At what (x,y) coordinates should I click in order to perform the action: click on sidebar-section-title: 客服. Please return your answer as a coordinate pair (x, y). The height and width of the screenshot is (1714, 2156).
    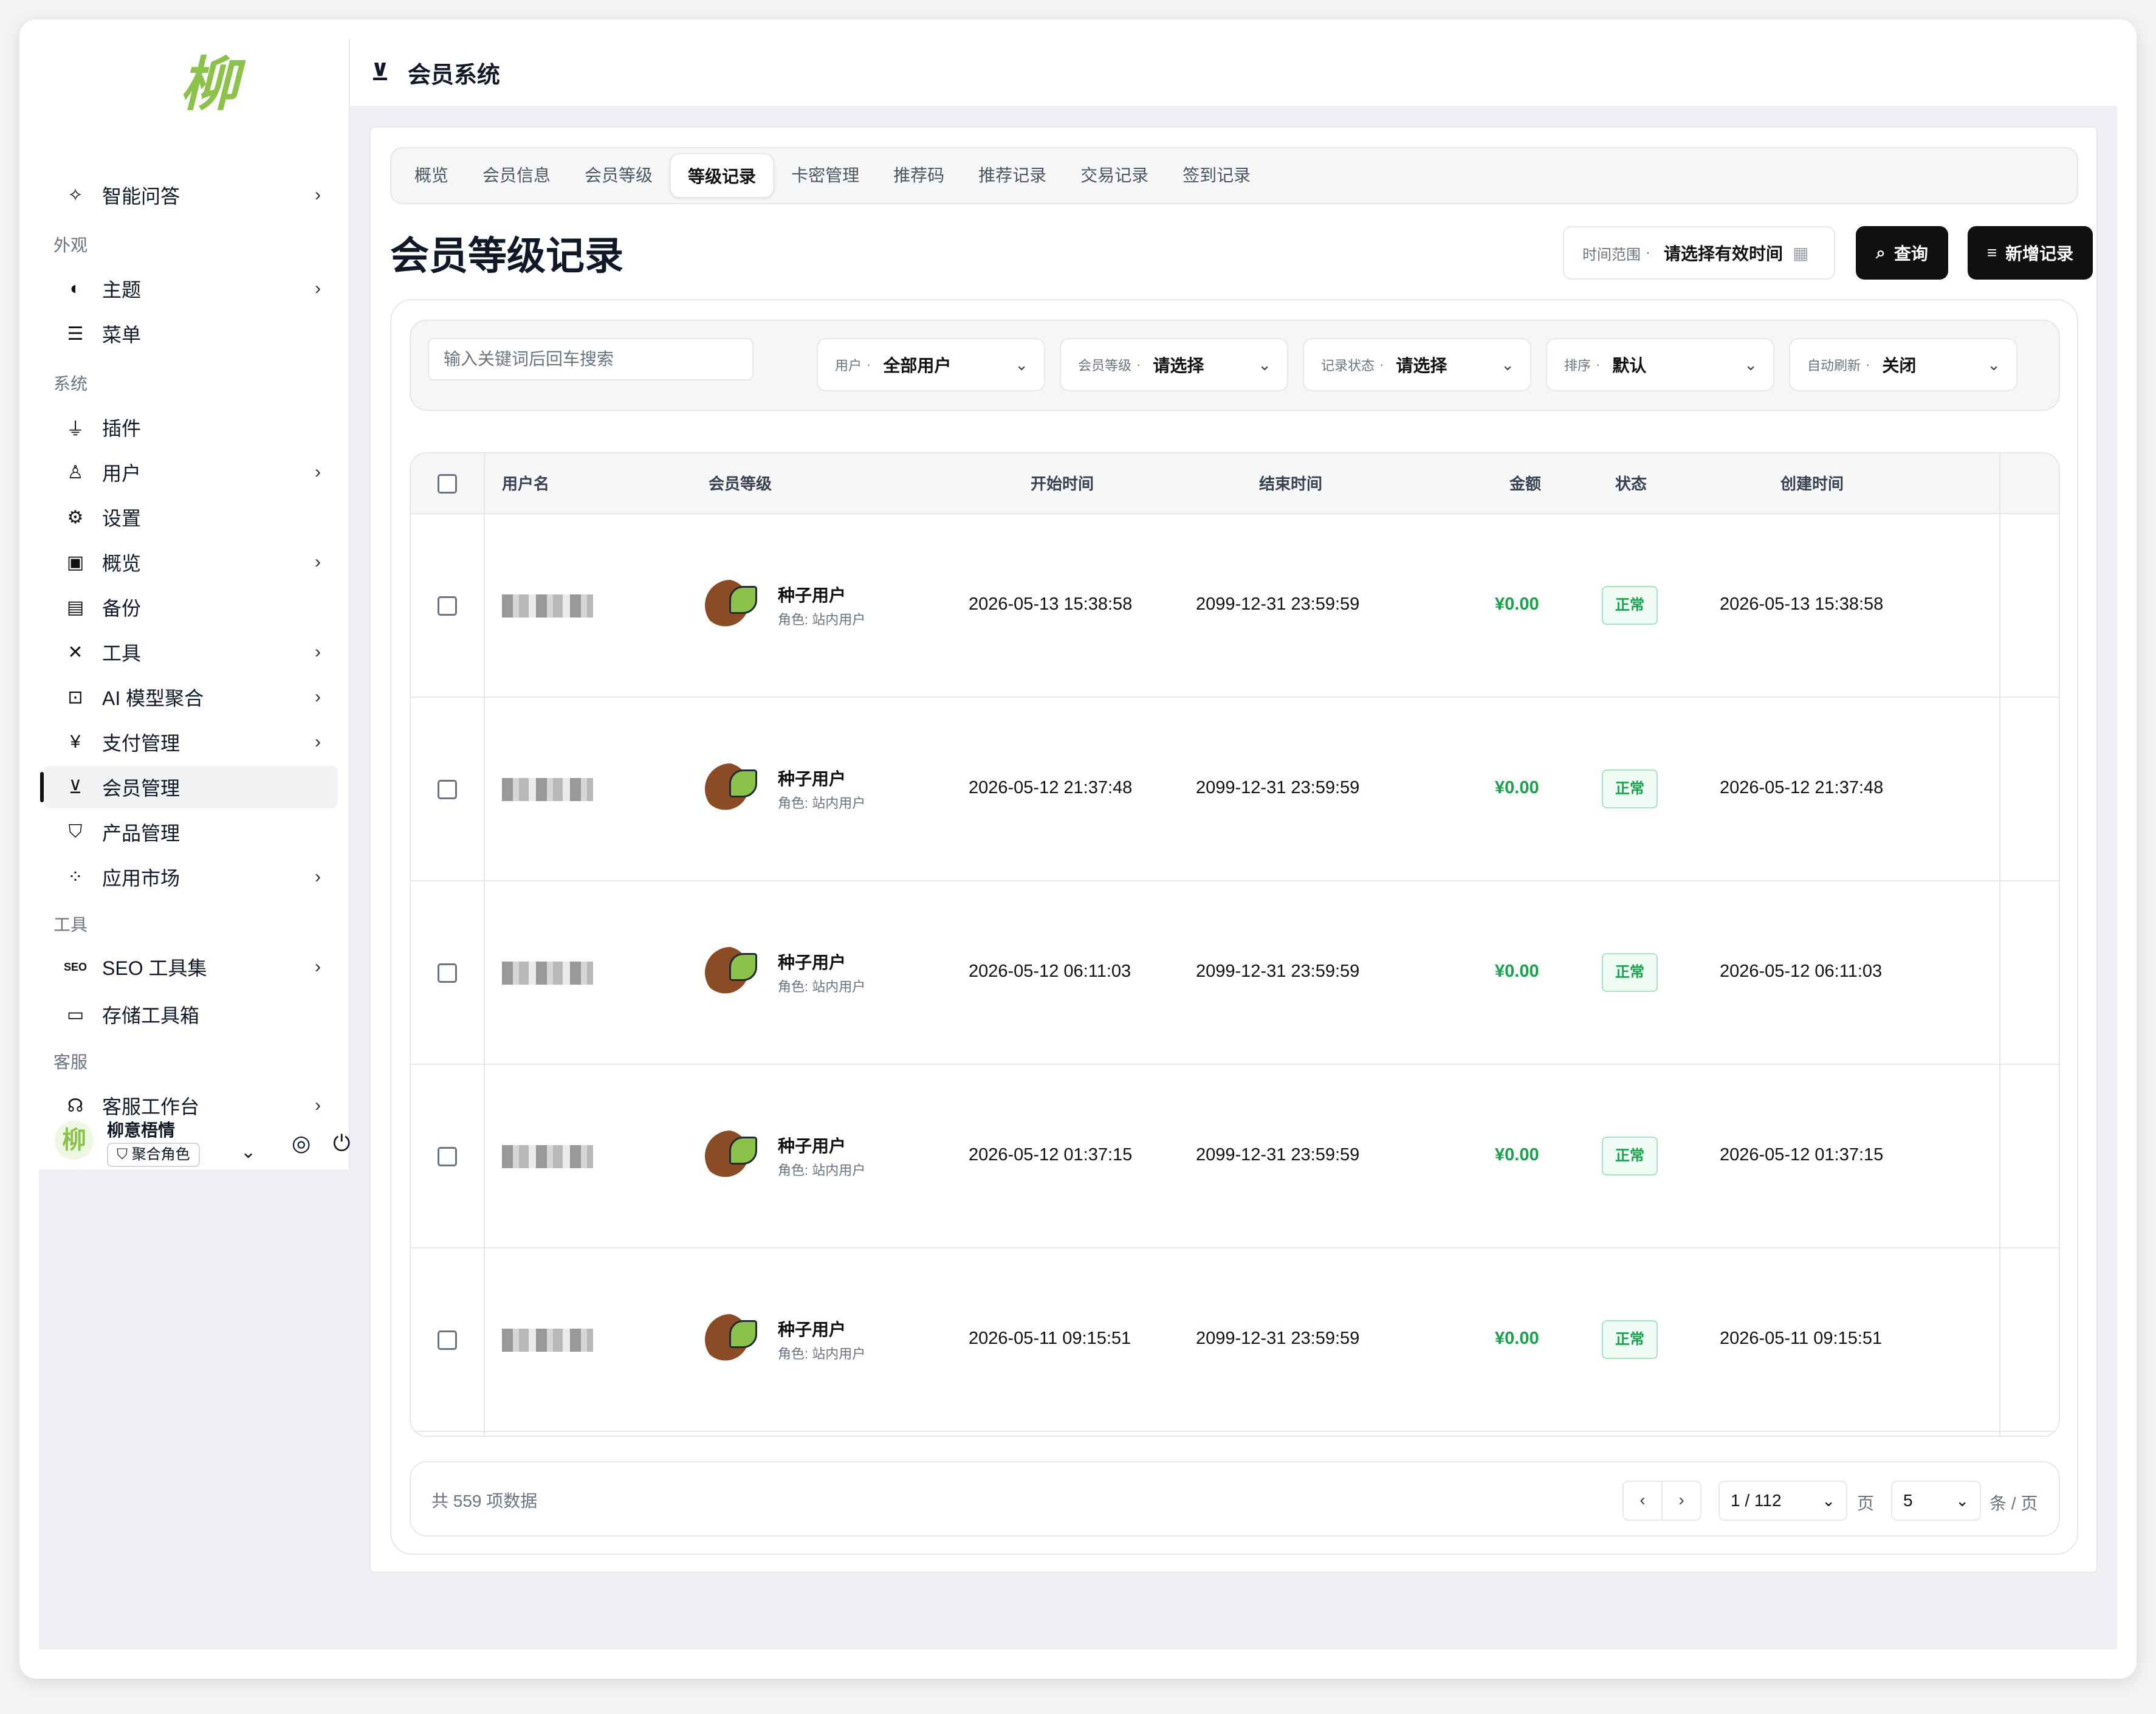
    Looking at the image, I should click on (70, 1062).